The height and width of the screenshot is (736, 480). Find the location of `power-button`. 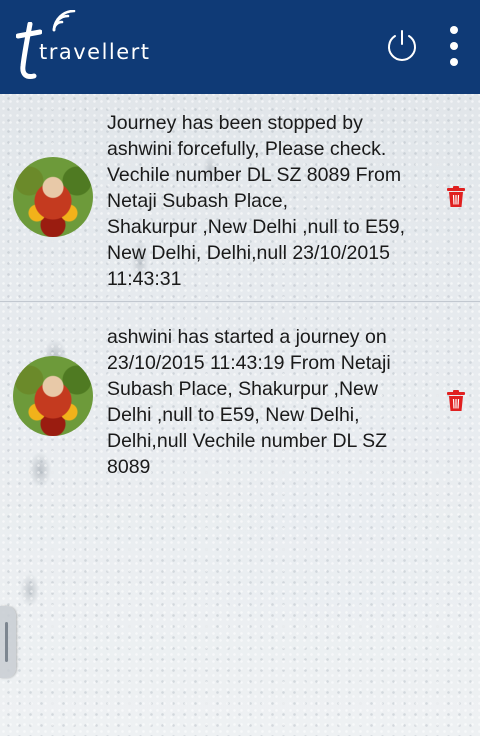

power-button is located at coordinates (402, 46).